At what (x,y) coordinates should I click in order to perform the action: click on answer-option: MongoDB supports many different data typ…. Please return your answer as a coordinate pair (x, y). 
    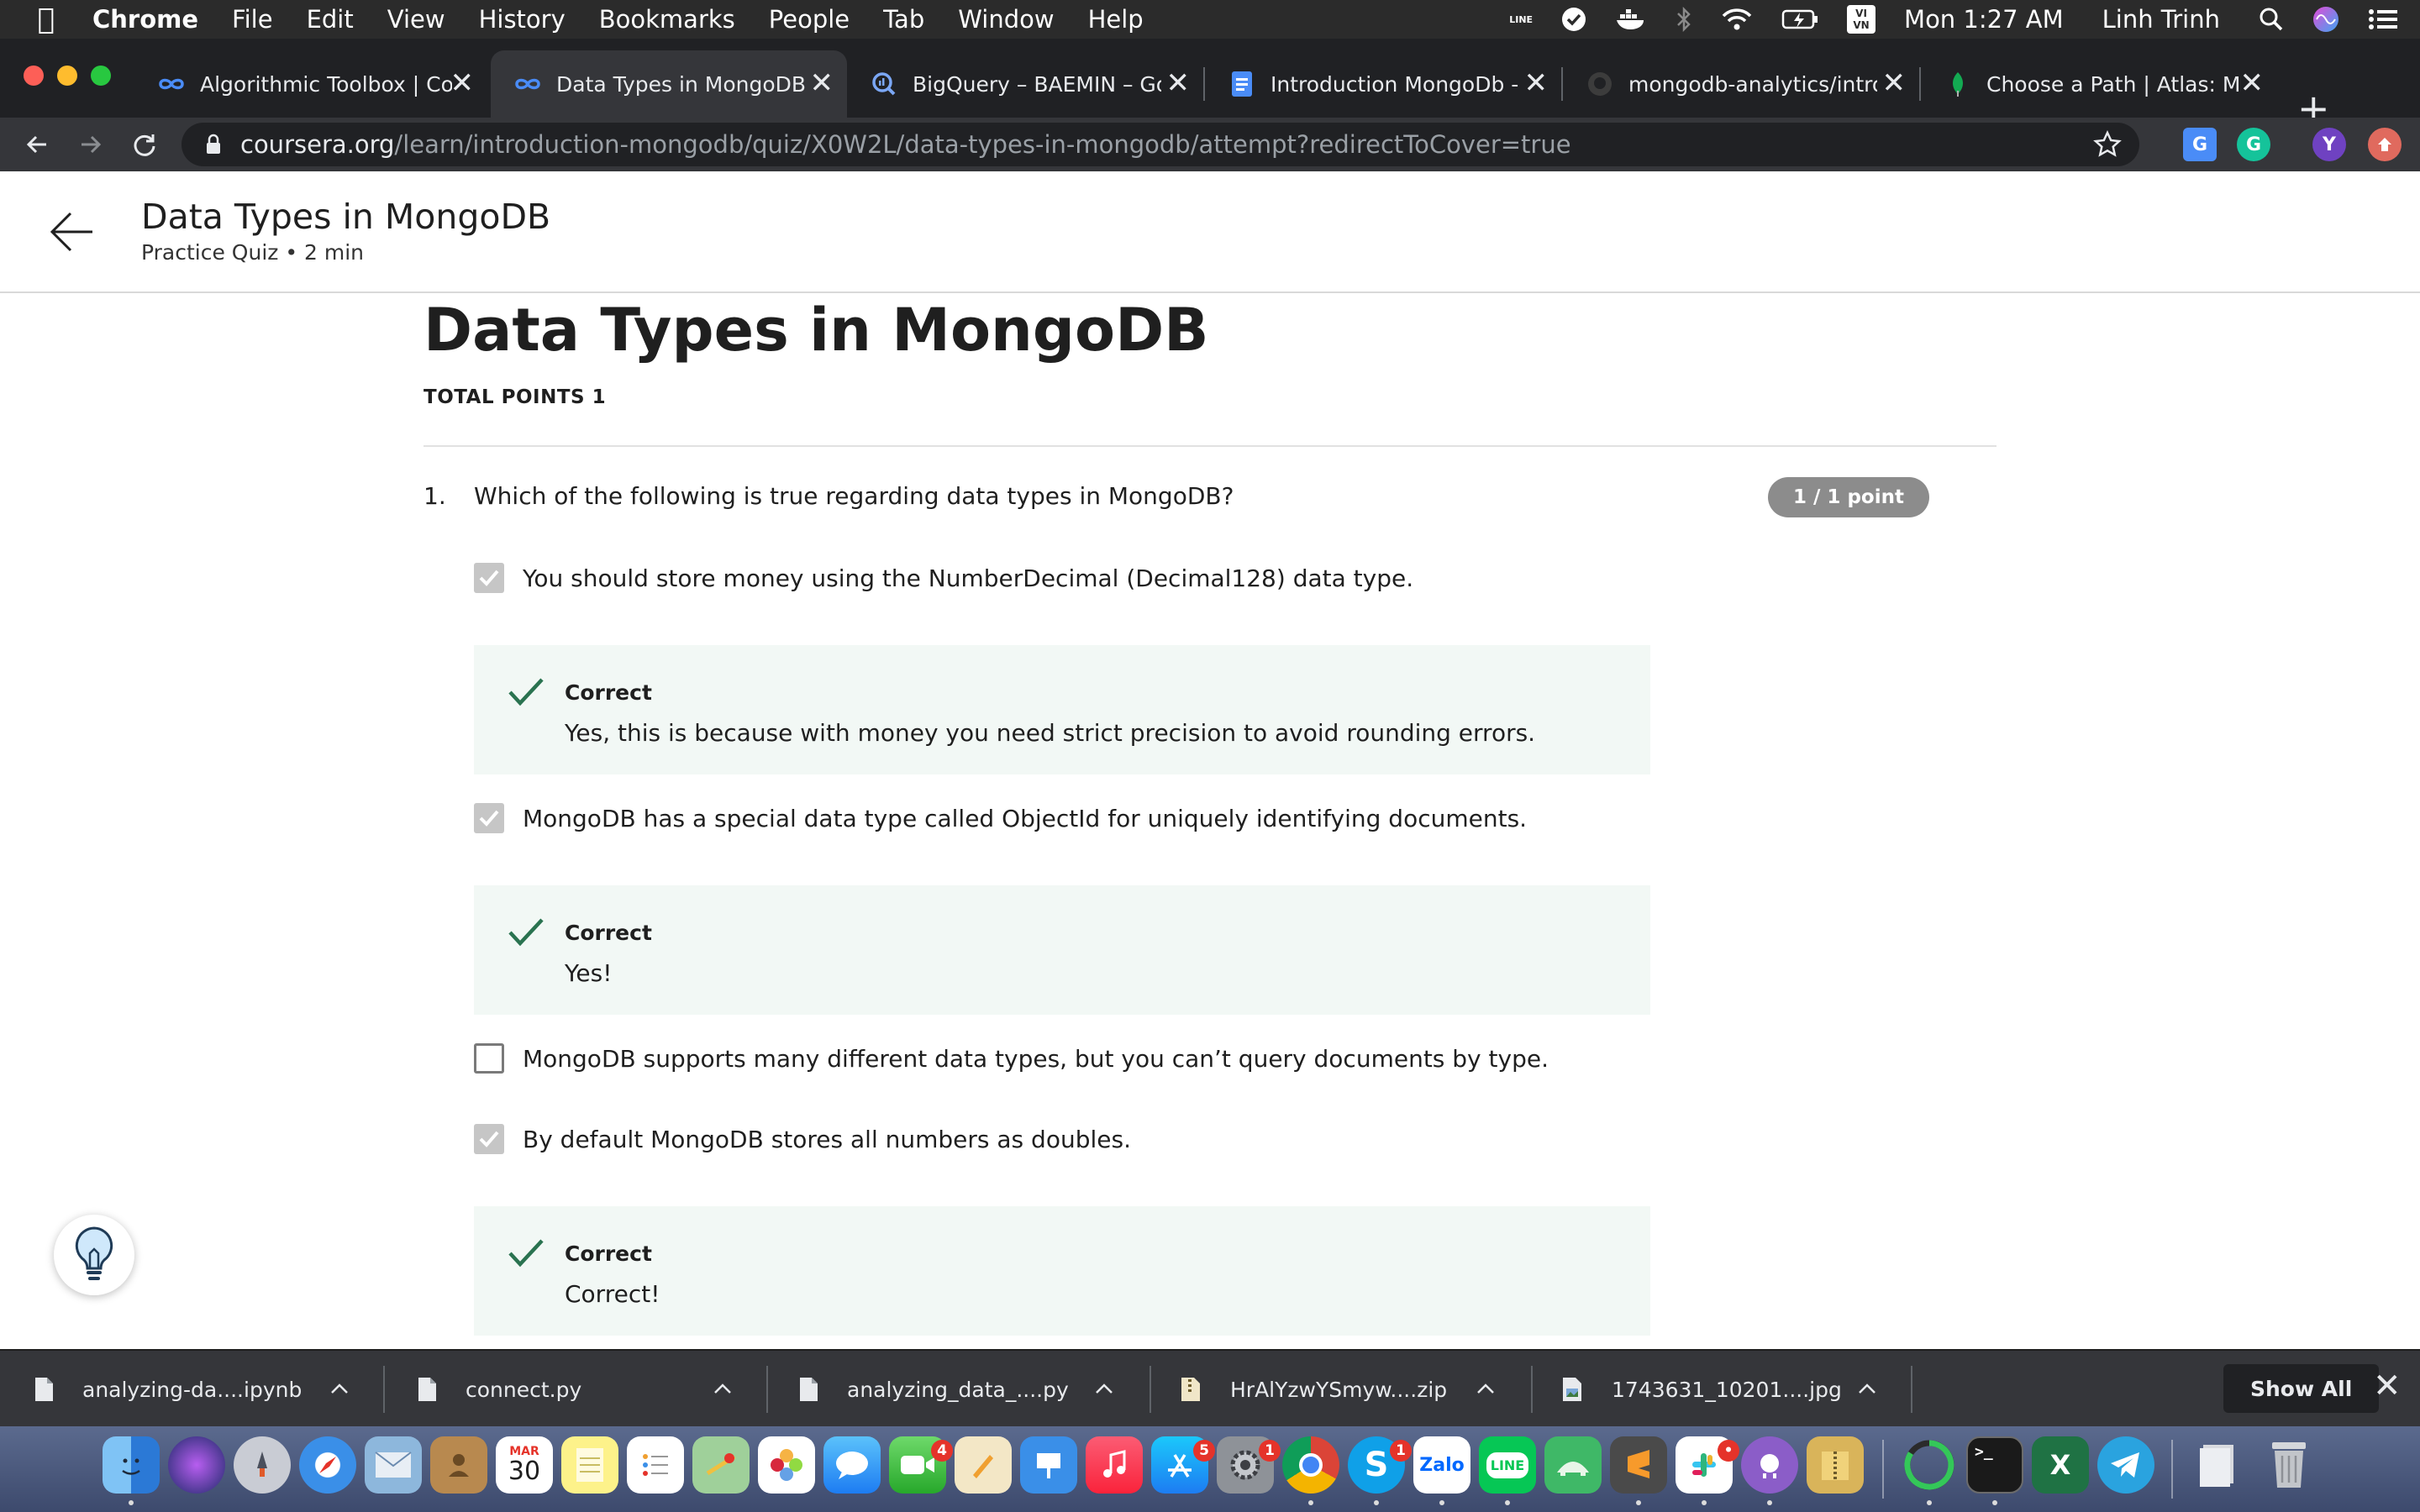
    Looking at the image, I should click on (1012, 1058).